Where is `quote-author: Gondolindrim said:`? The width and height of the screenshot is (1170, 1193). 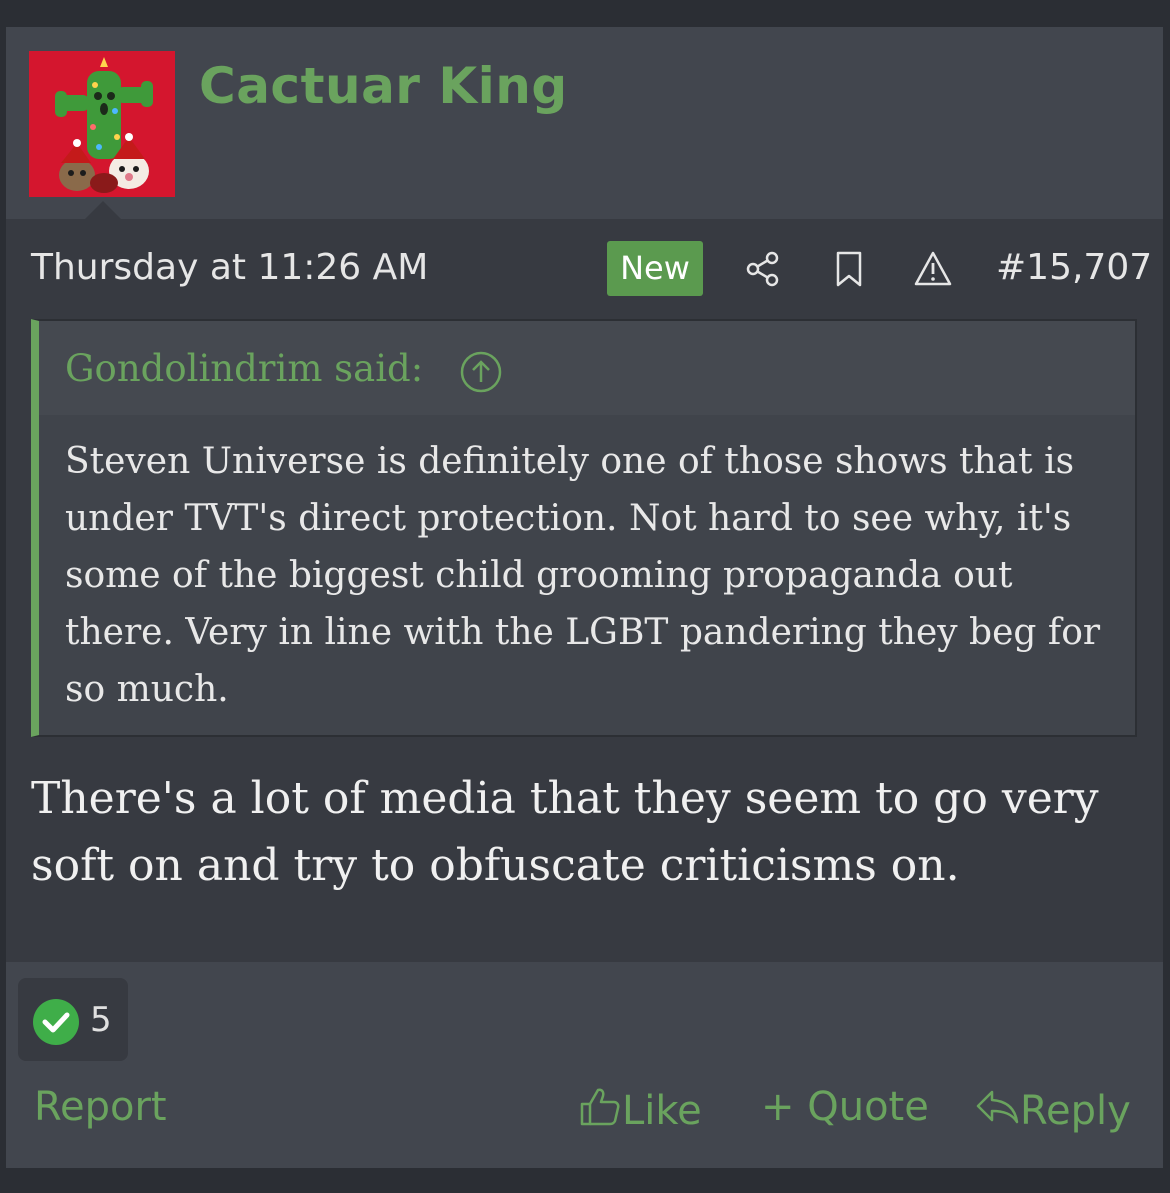
quote-author: Gondolindrim said: is located at coordinates (244, 368).